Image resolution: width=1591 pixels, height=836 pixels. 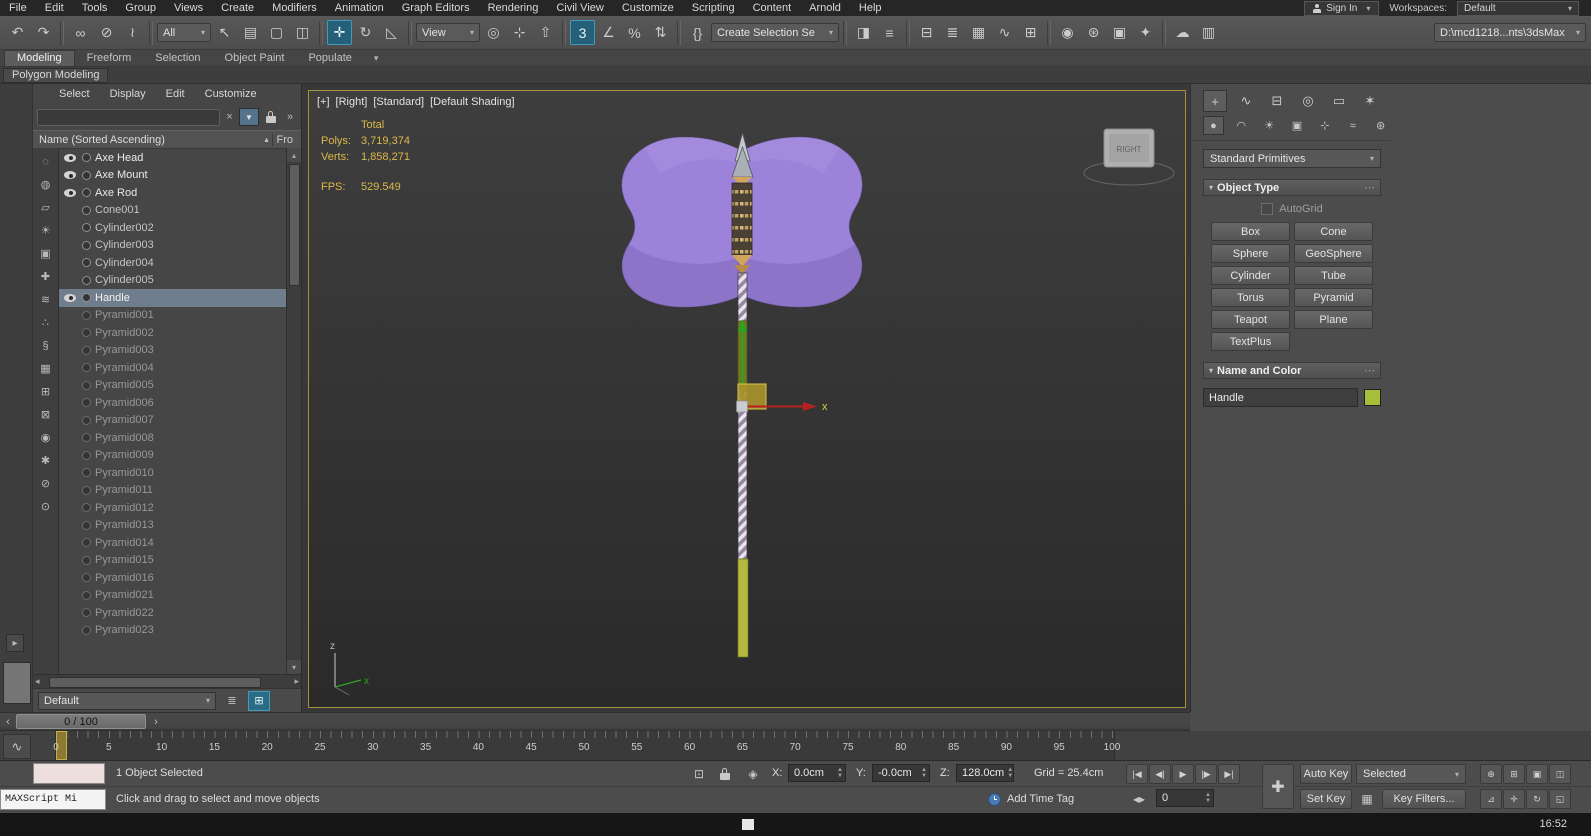 I want to click on shapes-category: ◠, so click(x=1241, y=125).